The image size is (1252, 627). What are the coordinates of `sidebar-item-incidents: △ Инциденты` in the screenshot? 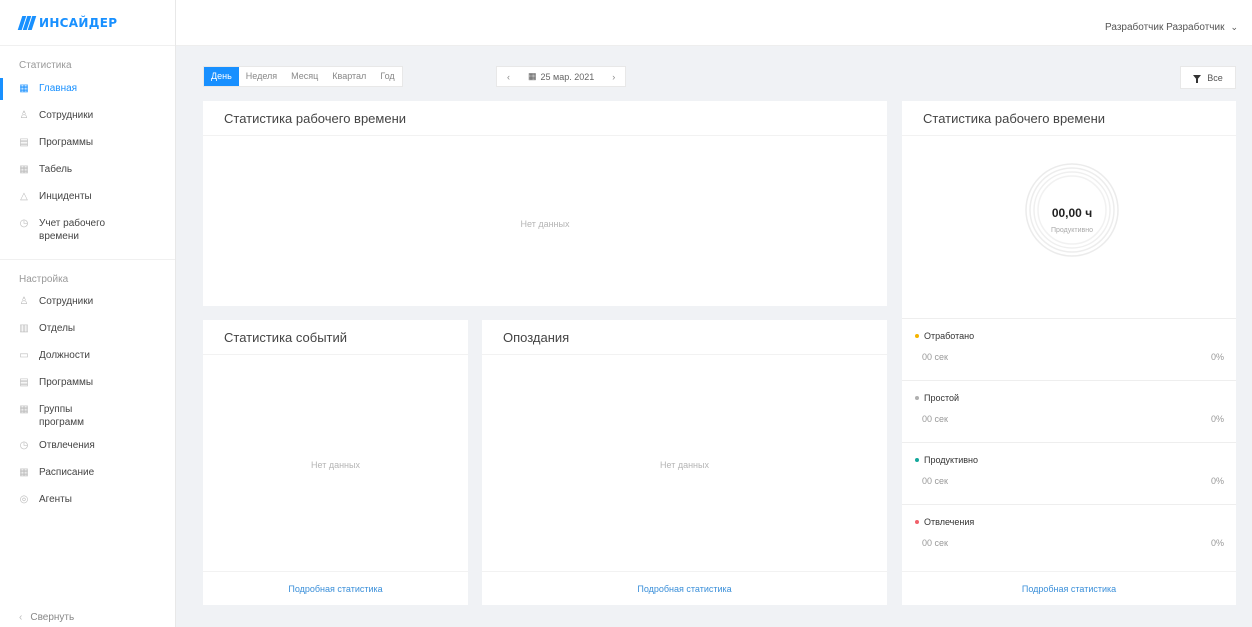 It's located at (87, 203).